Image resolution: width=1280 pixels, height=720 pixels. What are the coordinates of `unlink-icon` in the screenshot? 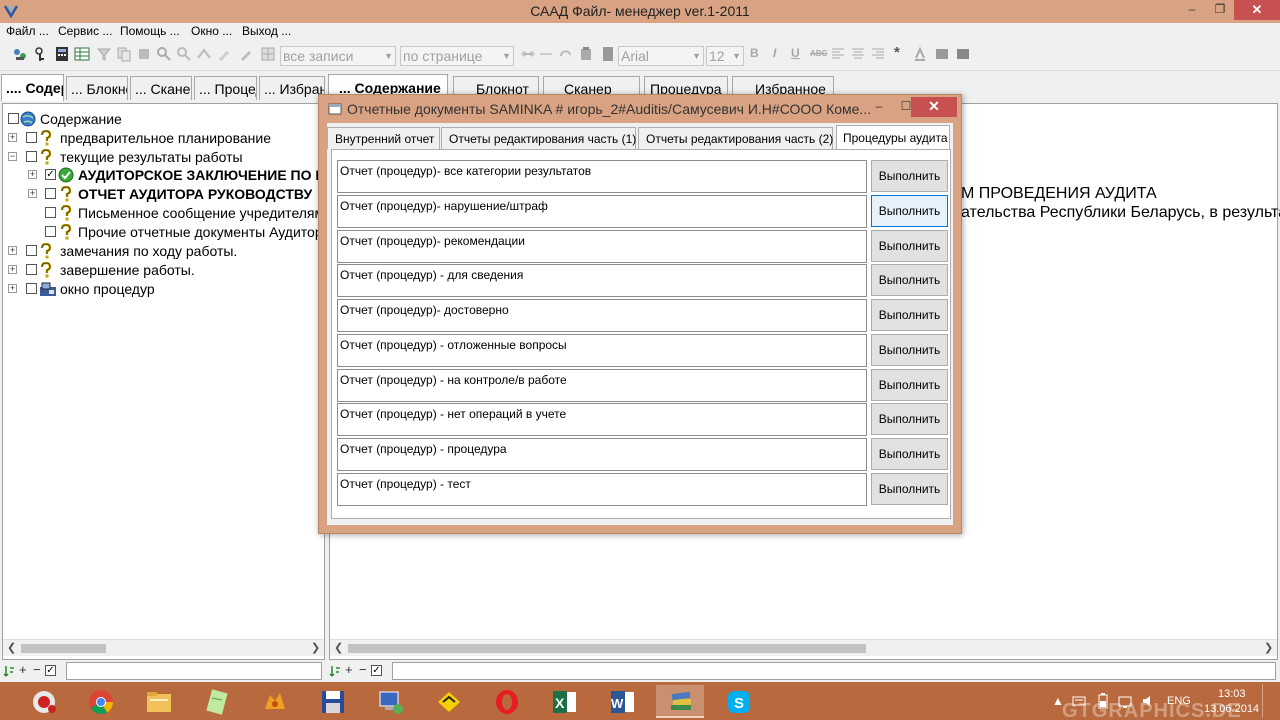 It's located at (546, 54).